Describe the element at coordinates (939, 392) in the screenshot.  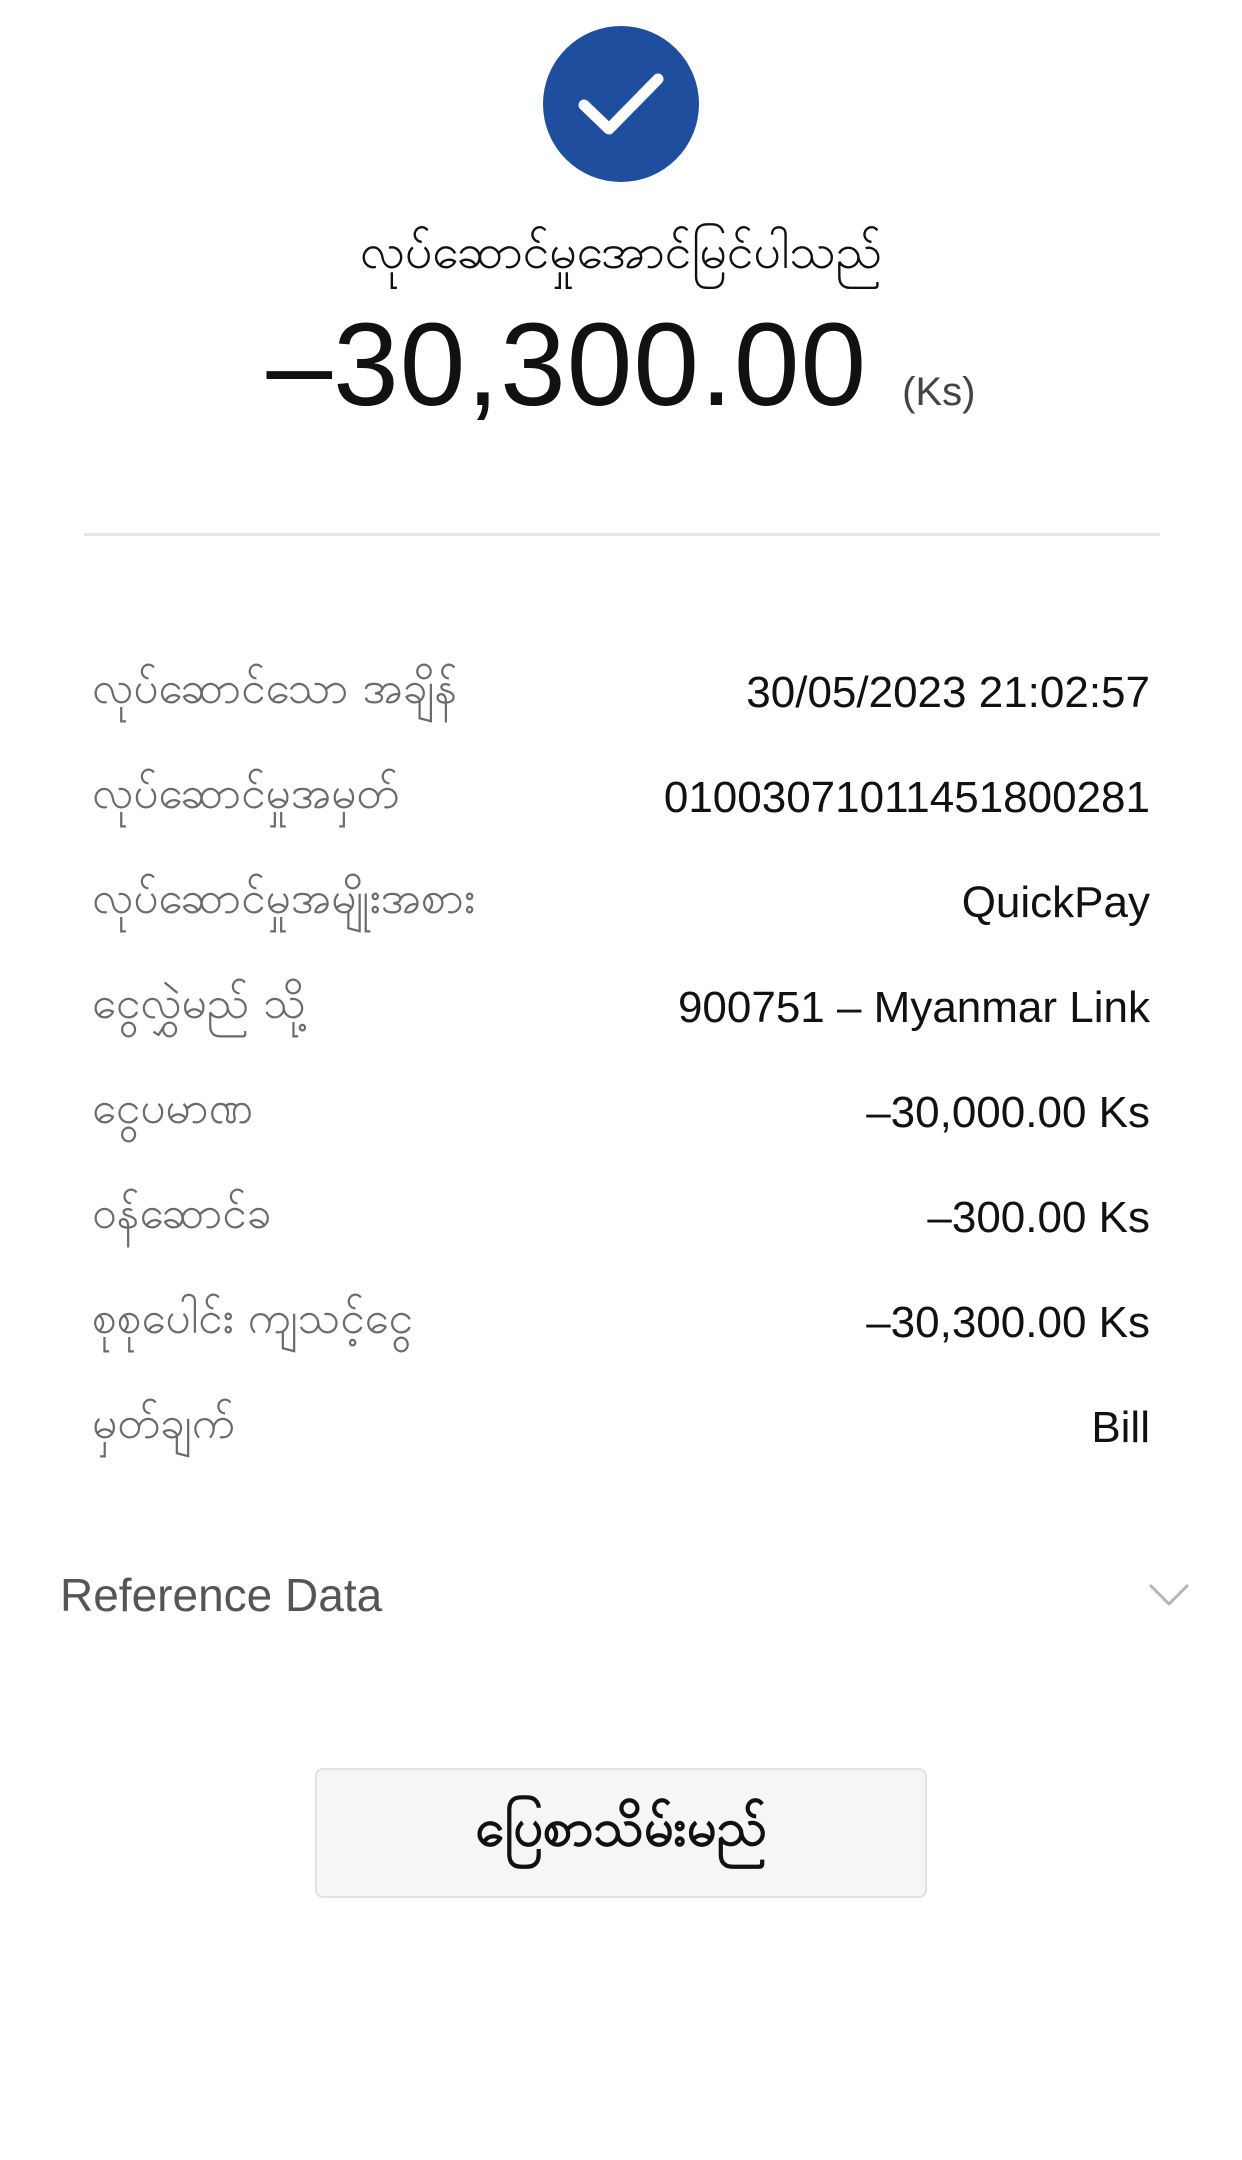
I see `amount-unit: (Ks)` at that location.